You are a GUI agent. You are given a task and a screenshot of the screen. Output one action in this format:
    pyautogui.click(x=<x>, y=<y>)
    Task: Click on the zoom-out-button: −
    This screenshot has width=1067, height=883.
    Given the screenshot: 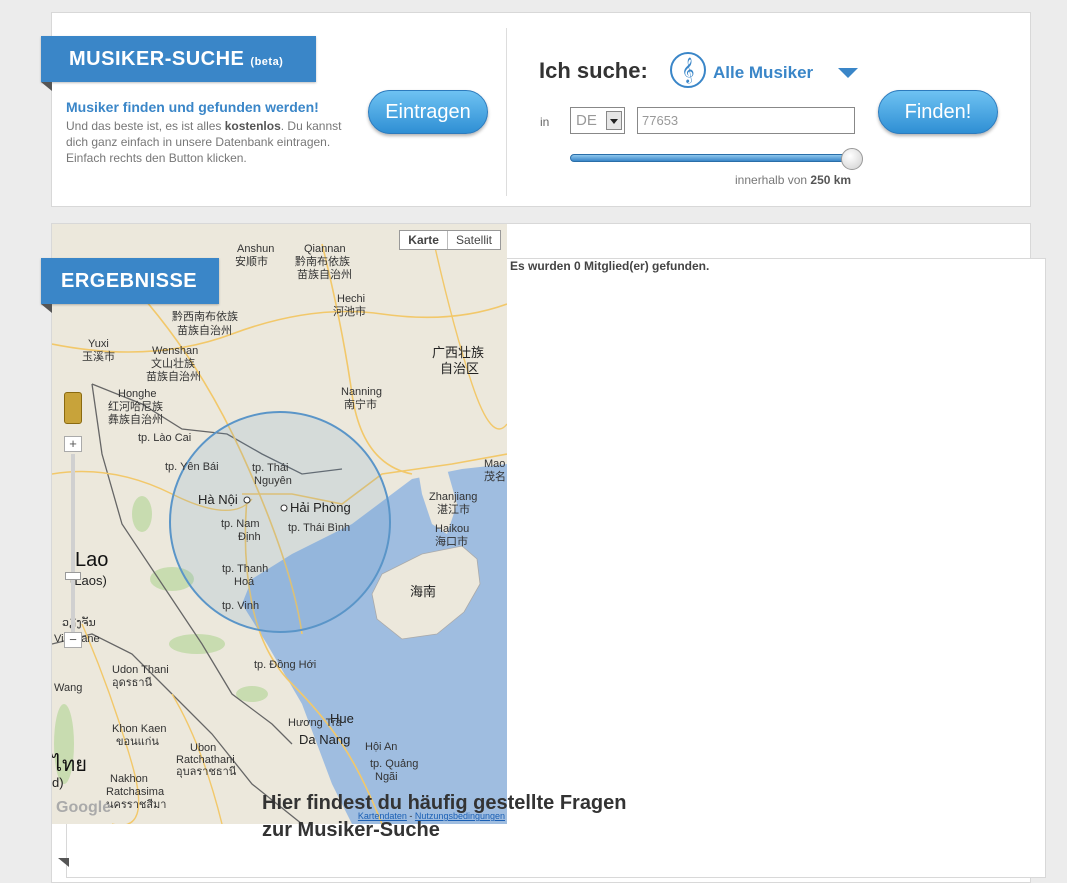 What is the action you would take?
    pyautogui.click(x=73, y=640)
    